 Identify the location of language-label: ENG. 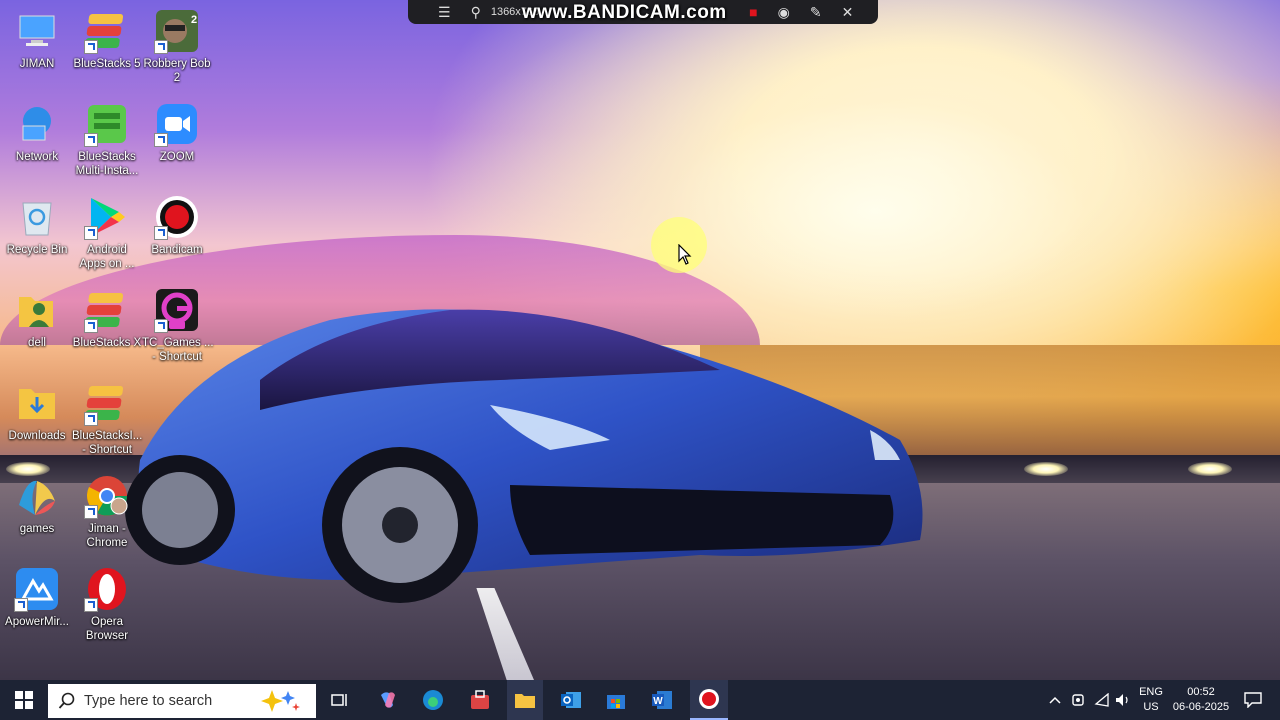
(1151, 692).